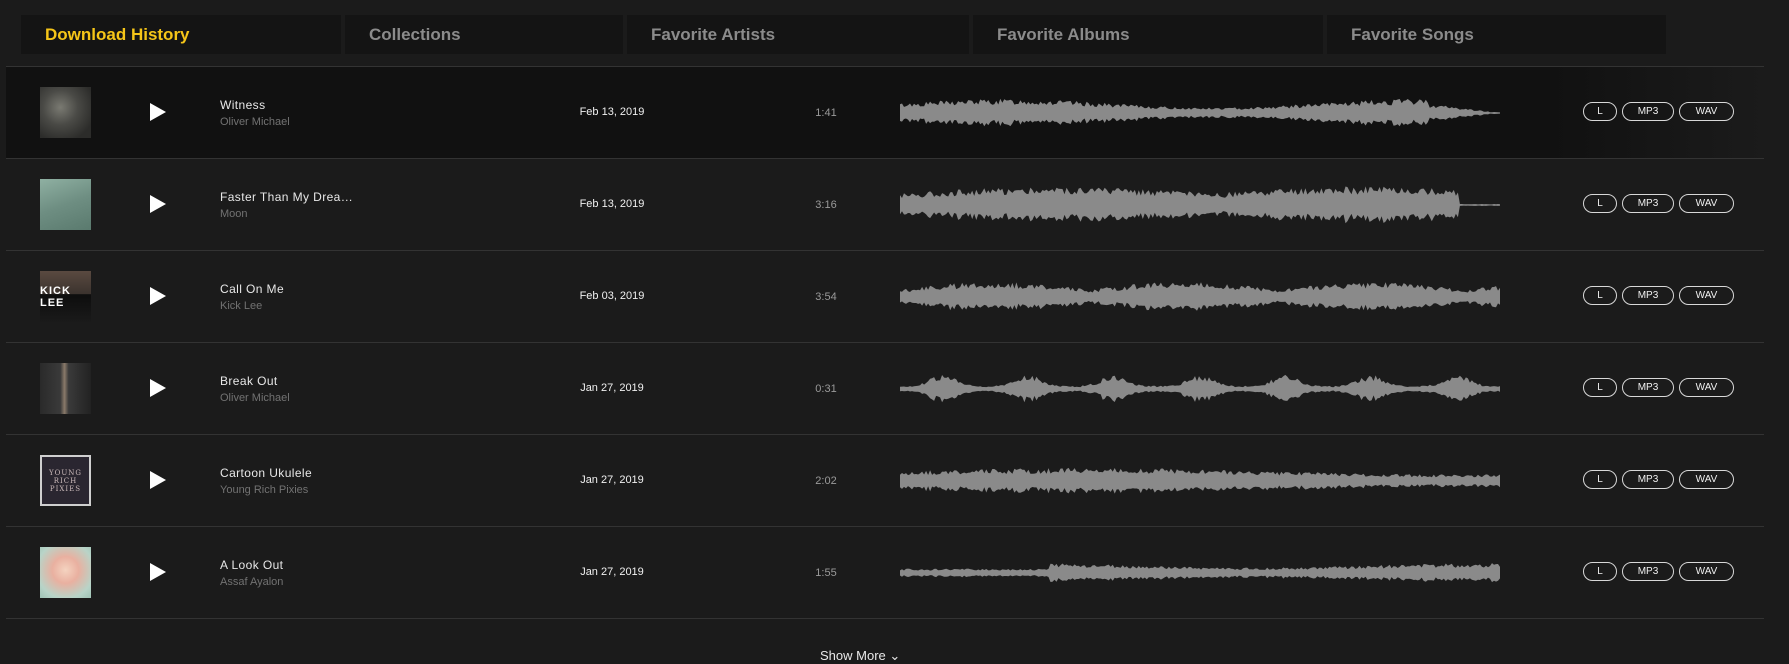  I want to click on track-title: Break Out, so click(249, 381).